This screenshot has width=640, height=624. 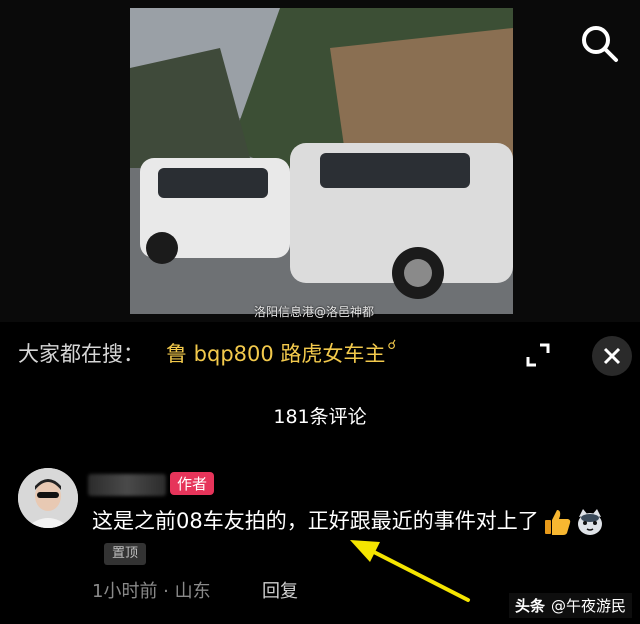 What do you see at coordinates (538, 355) in the screenshot?
I see `expand-icon` at bounding box center [538, 355].